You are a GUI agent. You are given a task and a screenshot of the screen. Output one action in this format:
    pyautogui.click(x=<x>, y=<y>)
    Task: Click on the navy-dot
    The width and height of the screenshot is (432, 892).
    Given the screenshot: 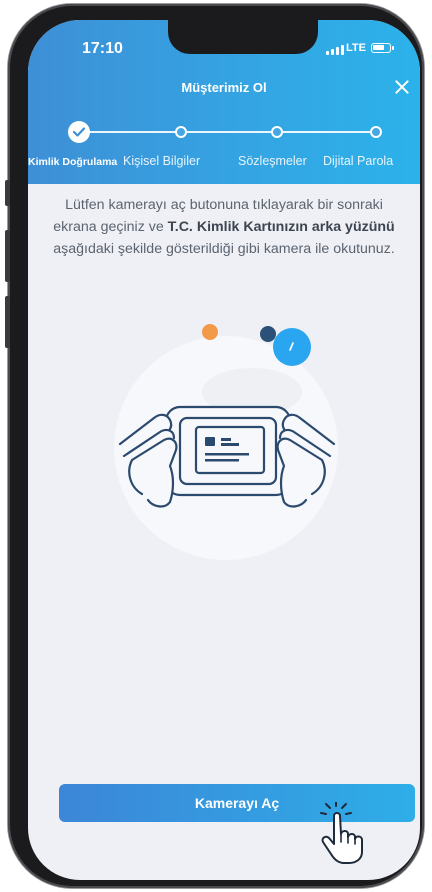 What is the action you would take?
    pyautogui.click(x=268, y=334)
    